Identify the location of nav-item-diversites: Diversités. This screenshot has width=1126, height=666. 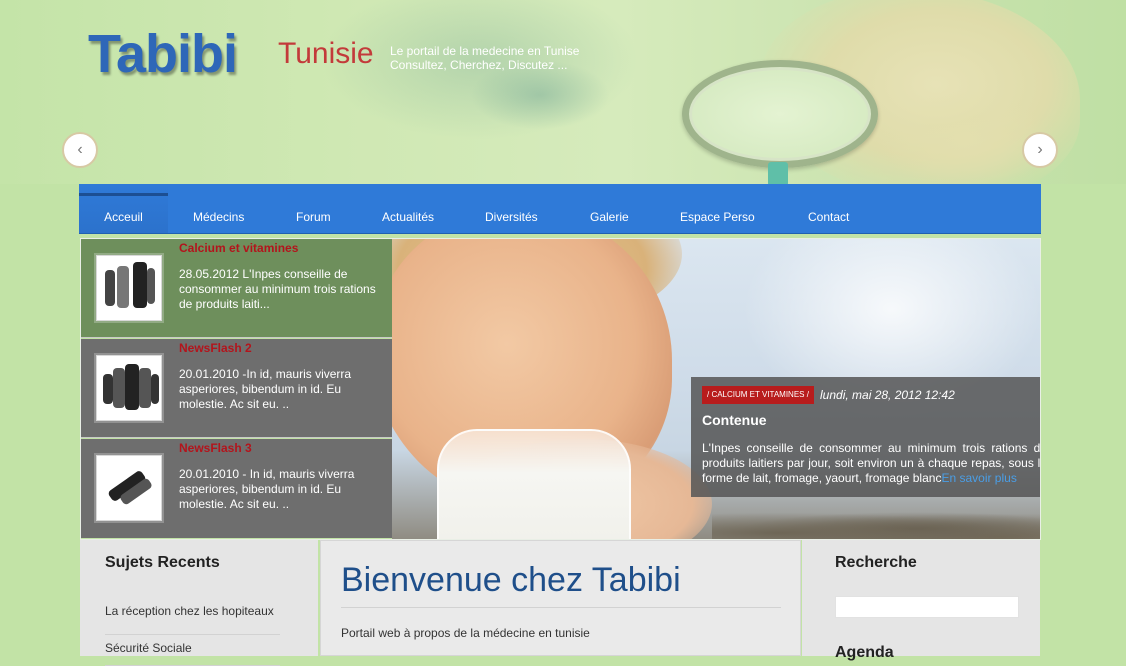
(511, 208).